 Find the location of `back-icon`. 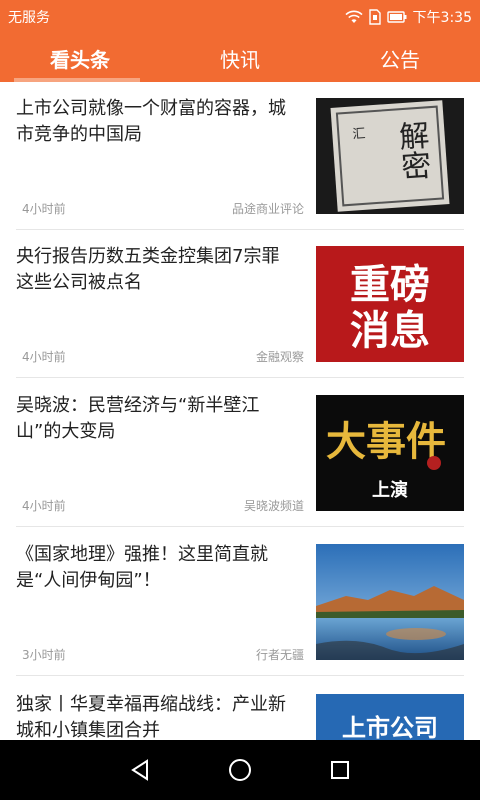

back-icon is located at coordinates (139, 770).